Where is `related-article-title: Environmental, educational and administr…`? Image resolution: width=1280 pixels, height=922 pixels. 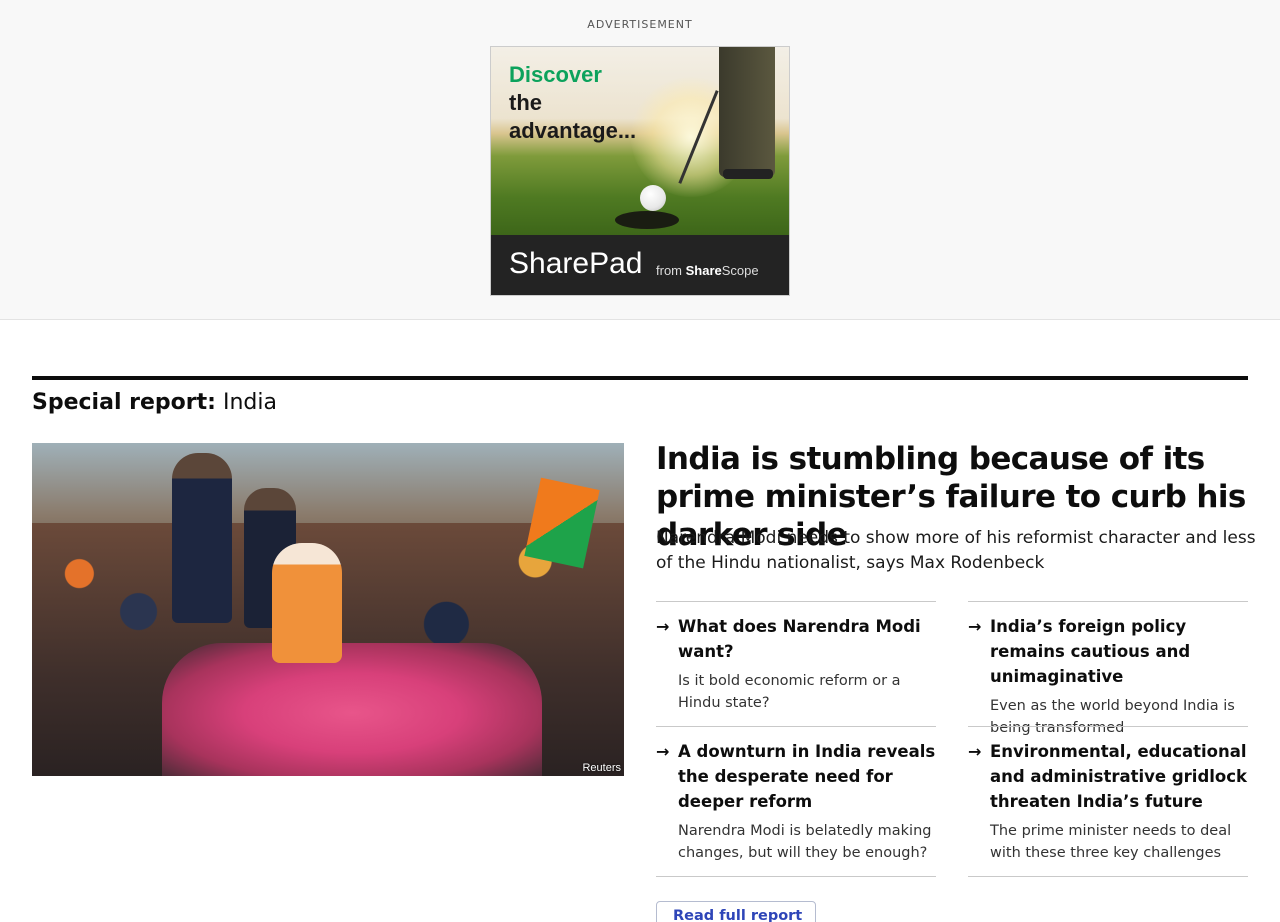 related-article-title: Environmental, educational and administr… is located at coordinates (1119, 776).